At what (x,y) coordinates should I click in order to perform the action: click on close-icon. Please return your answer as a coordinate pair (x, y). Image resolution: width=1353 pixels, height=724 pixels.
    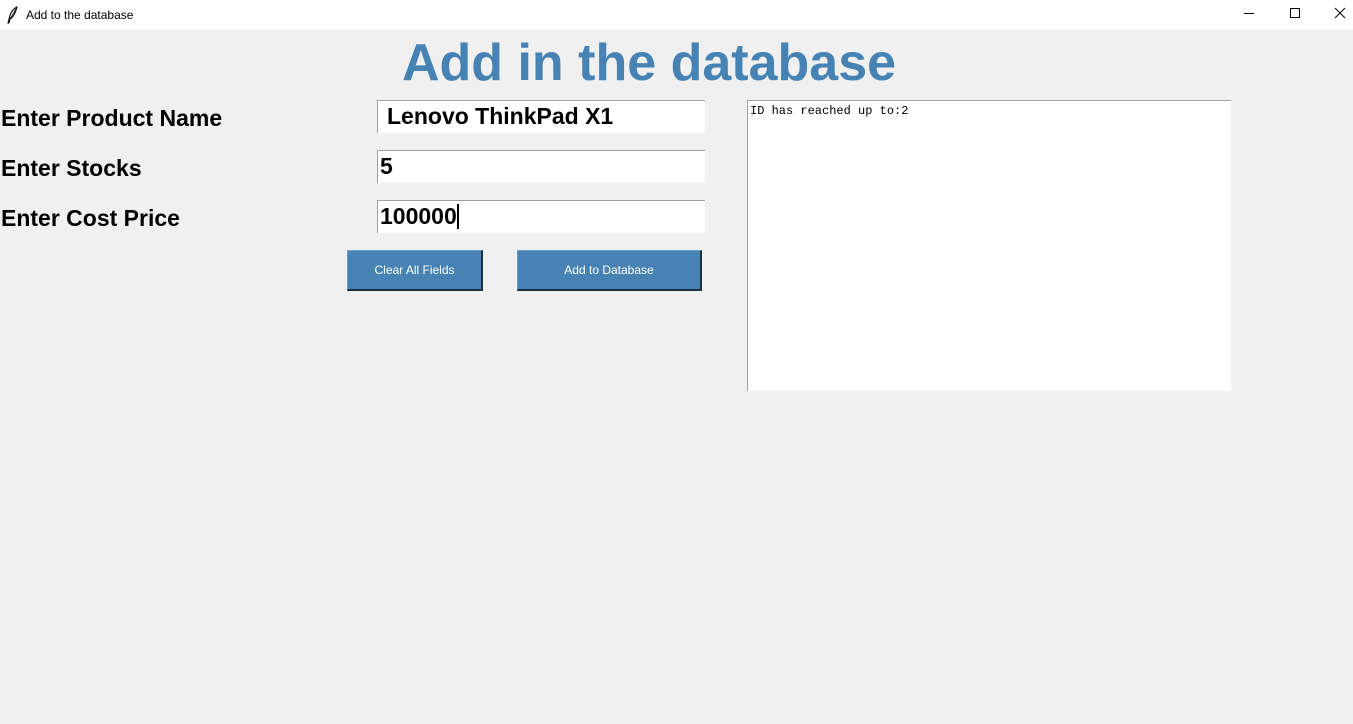
    Looking at the image, I should click on (1340, 15).